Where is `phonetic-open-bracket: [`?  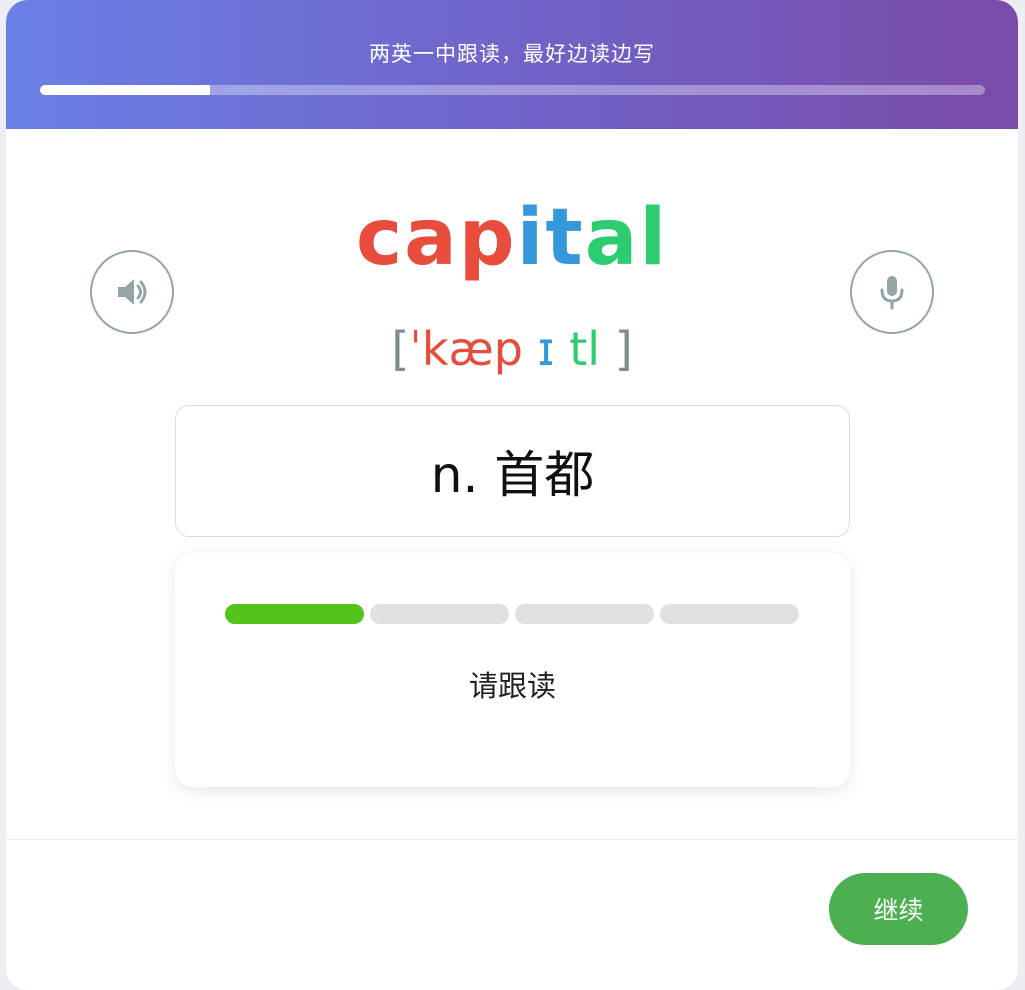
phonetic-open-bracket: [ is located at coordinates (400, 349).